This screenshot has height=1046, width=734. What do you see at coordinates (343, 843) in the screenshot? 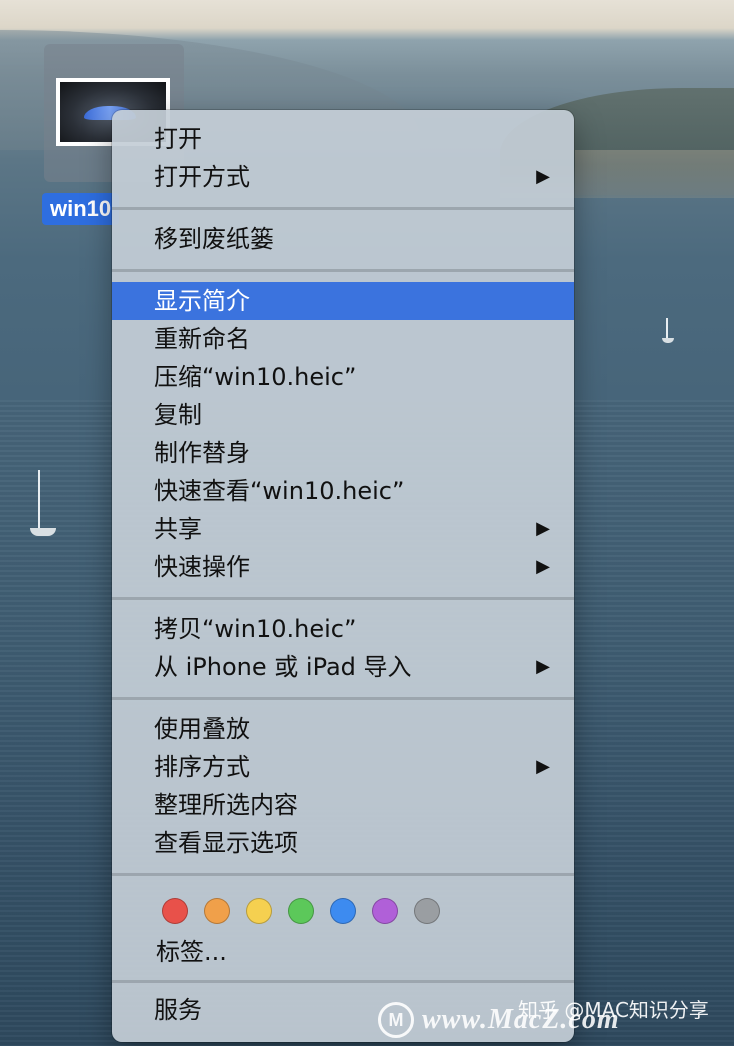
I see `menu-item: 查看显示选项` at bounding box center [343, 843].